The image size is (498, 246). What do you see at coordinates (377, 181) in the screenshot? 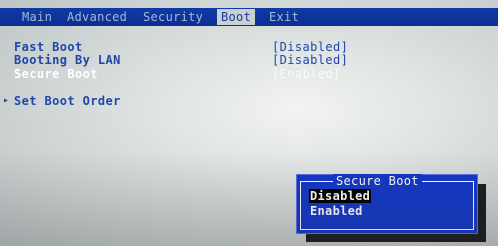
I see `popup-title: Secure Boot` at bounding box center [377, 181].